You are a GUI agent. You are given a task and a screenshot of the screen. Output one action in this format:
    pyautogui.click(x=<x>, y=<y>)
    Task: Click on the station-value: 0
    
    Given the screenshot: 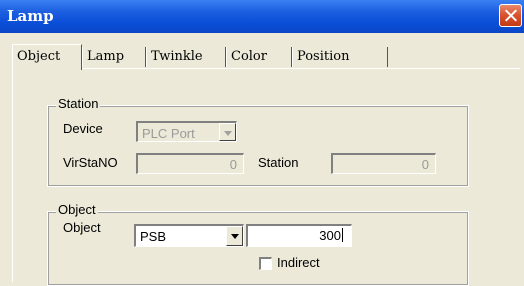 What is the action you would take?
    pyautogui.click(x=425, y=164)
    